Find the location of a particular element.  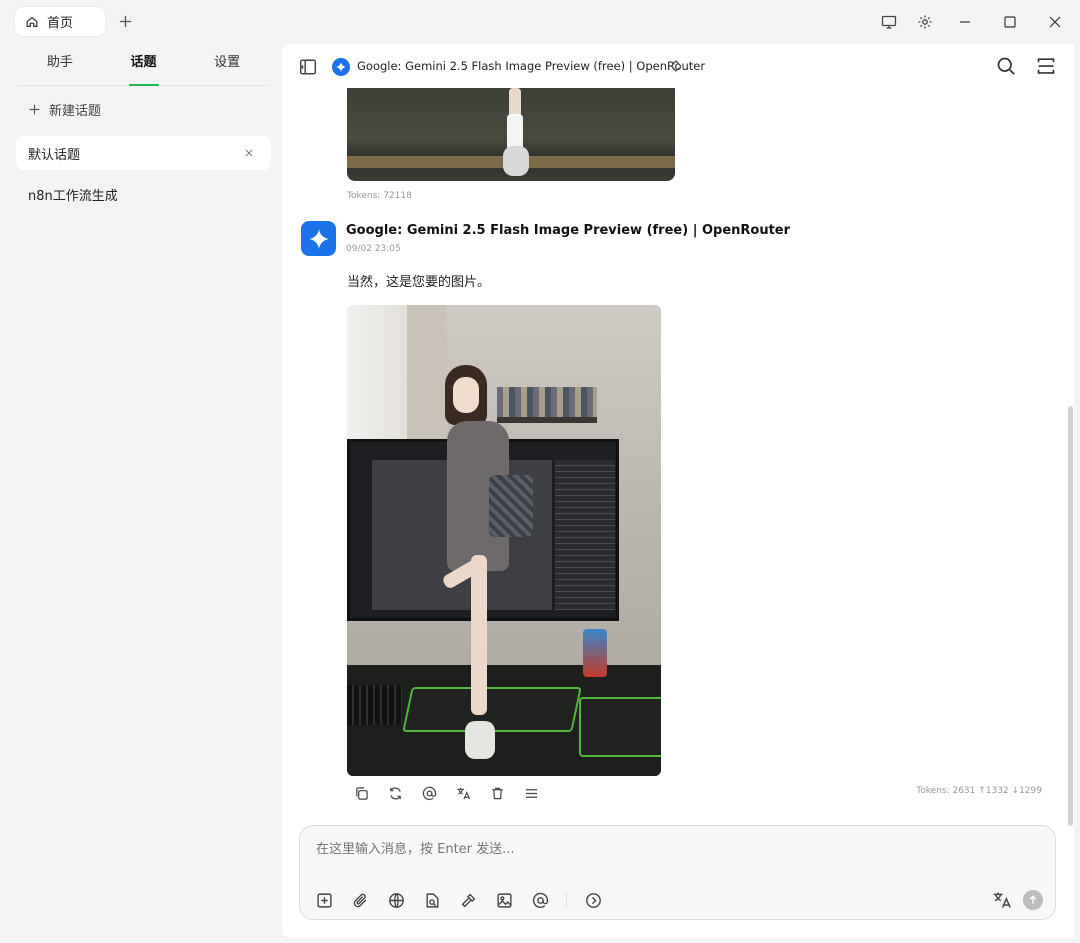

image-icon is located at coordinates (504, 900).